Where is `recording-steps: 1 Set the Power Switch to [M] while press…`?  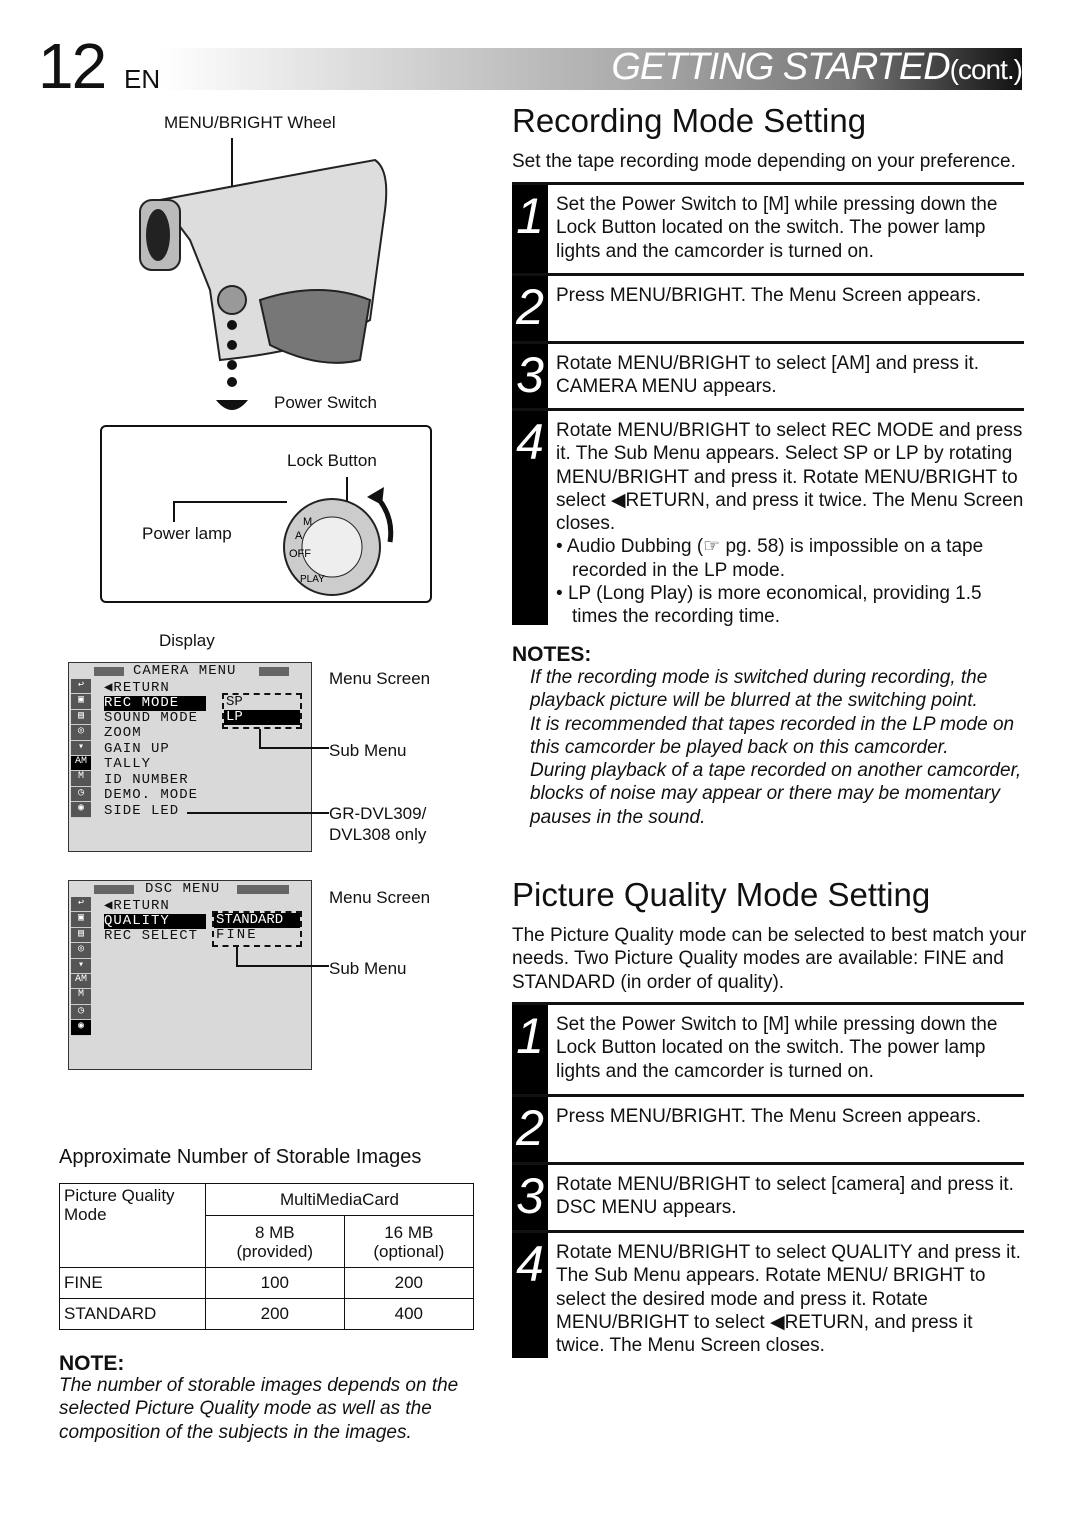
recording-steps: 1 Set the Power Switch to [M] while press… is located at coordinates (768, 404).